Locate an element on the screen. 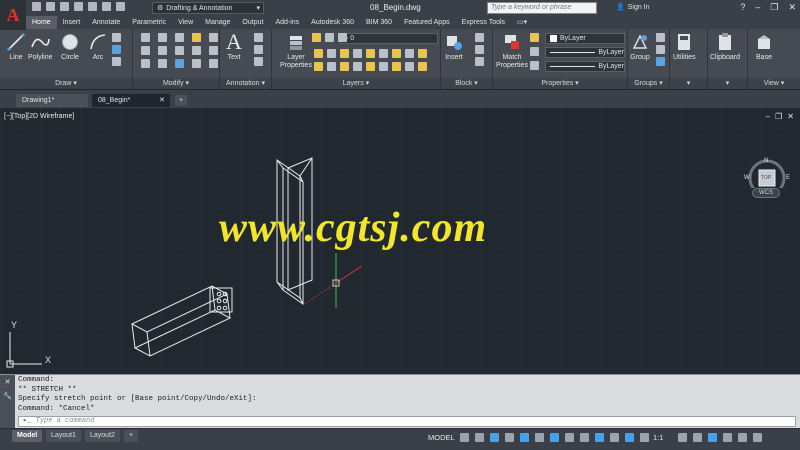 The image size is (800, 450). doc-tab-08-begin: 08_Begin* ✕ is located at coordinates (131, 100).